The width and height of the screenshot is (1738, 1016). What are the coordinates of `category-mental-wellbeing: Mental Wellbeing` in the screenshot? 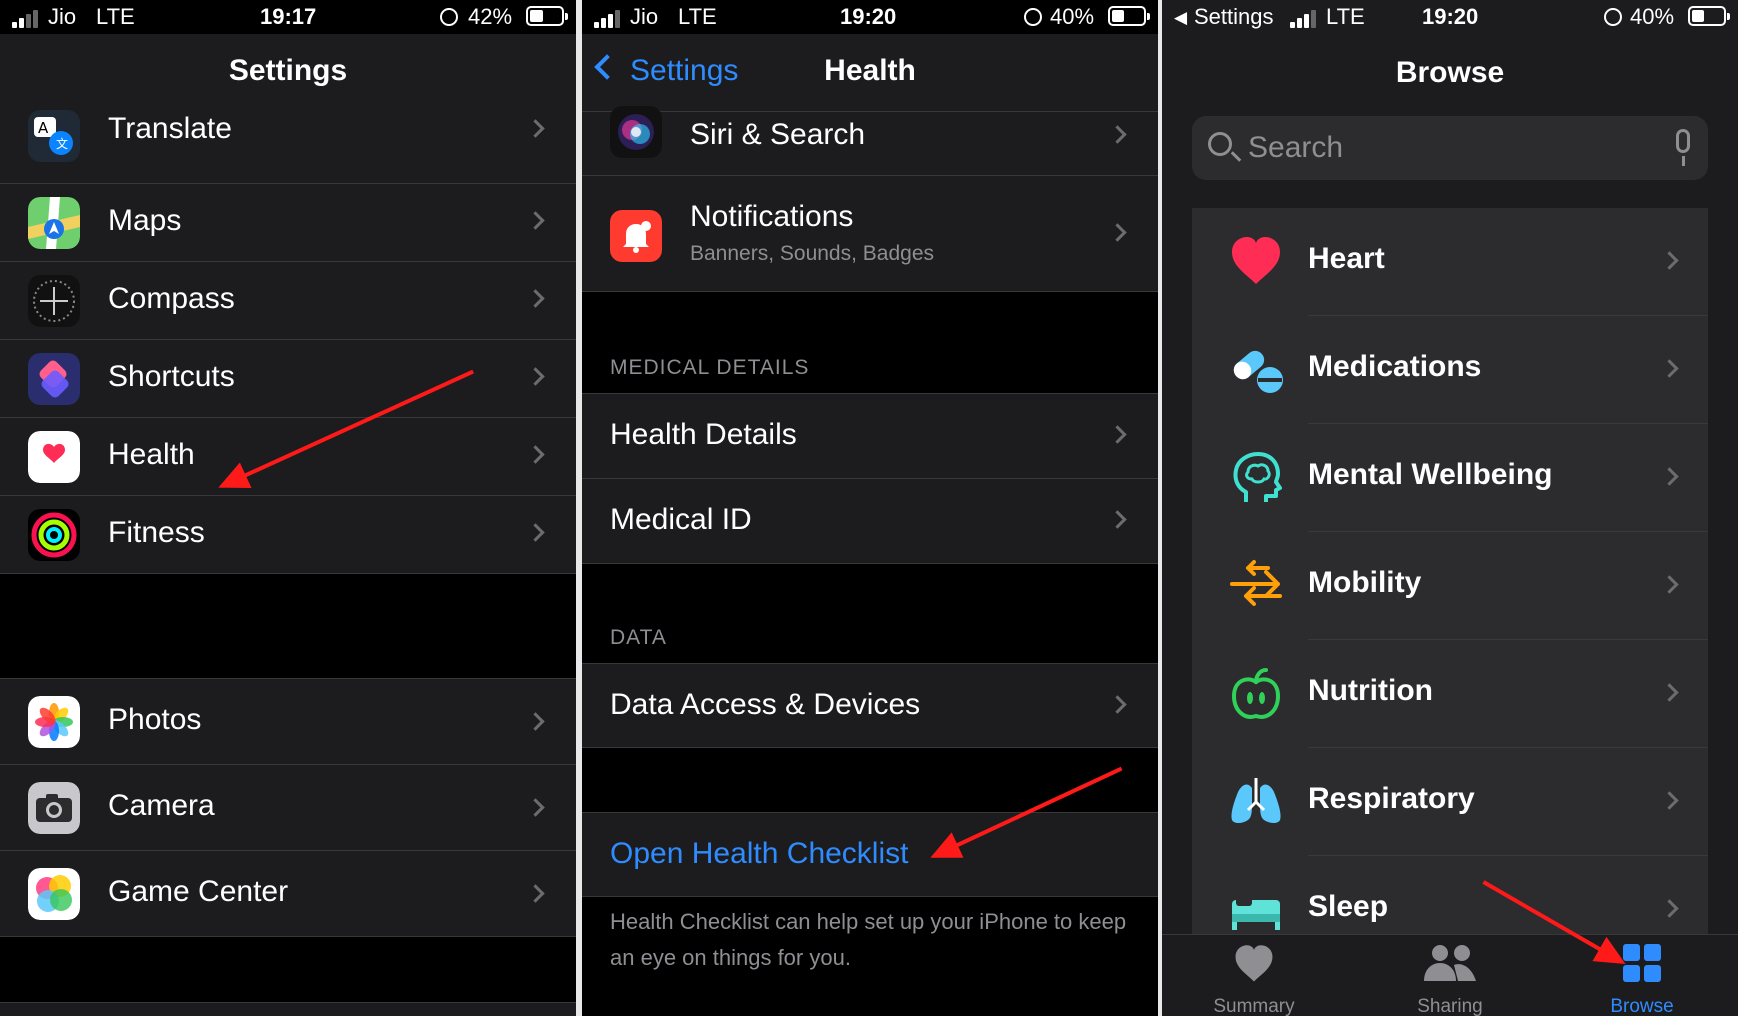 It's located at (1450, 478).